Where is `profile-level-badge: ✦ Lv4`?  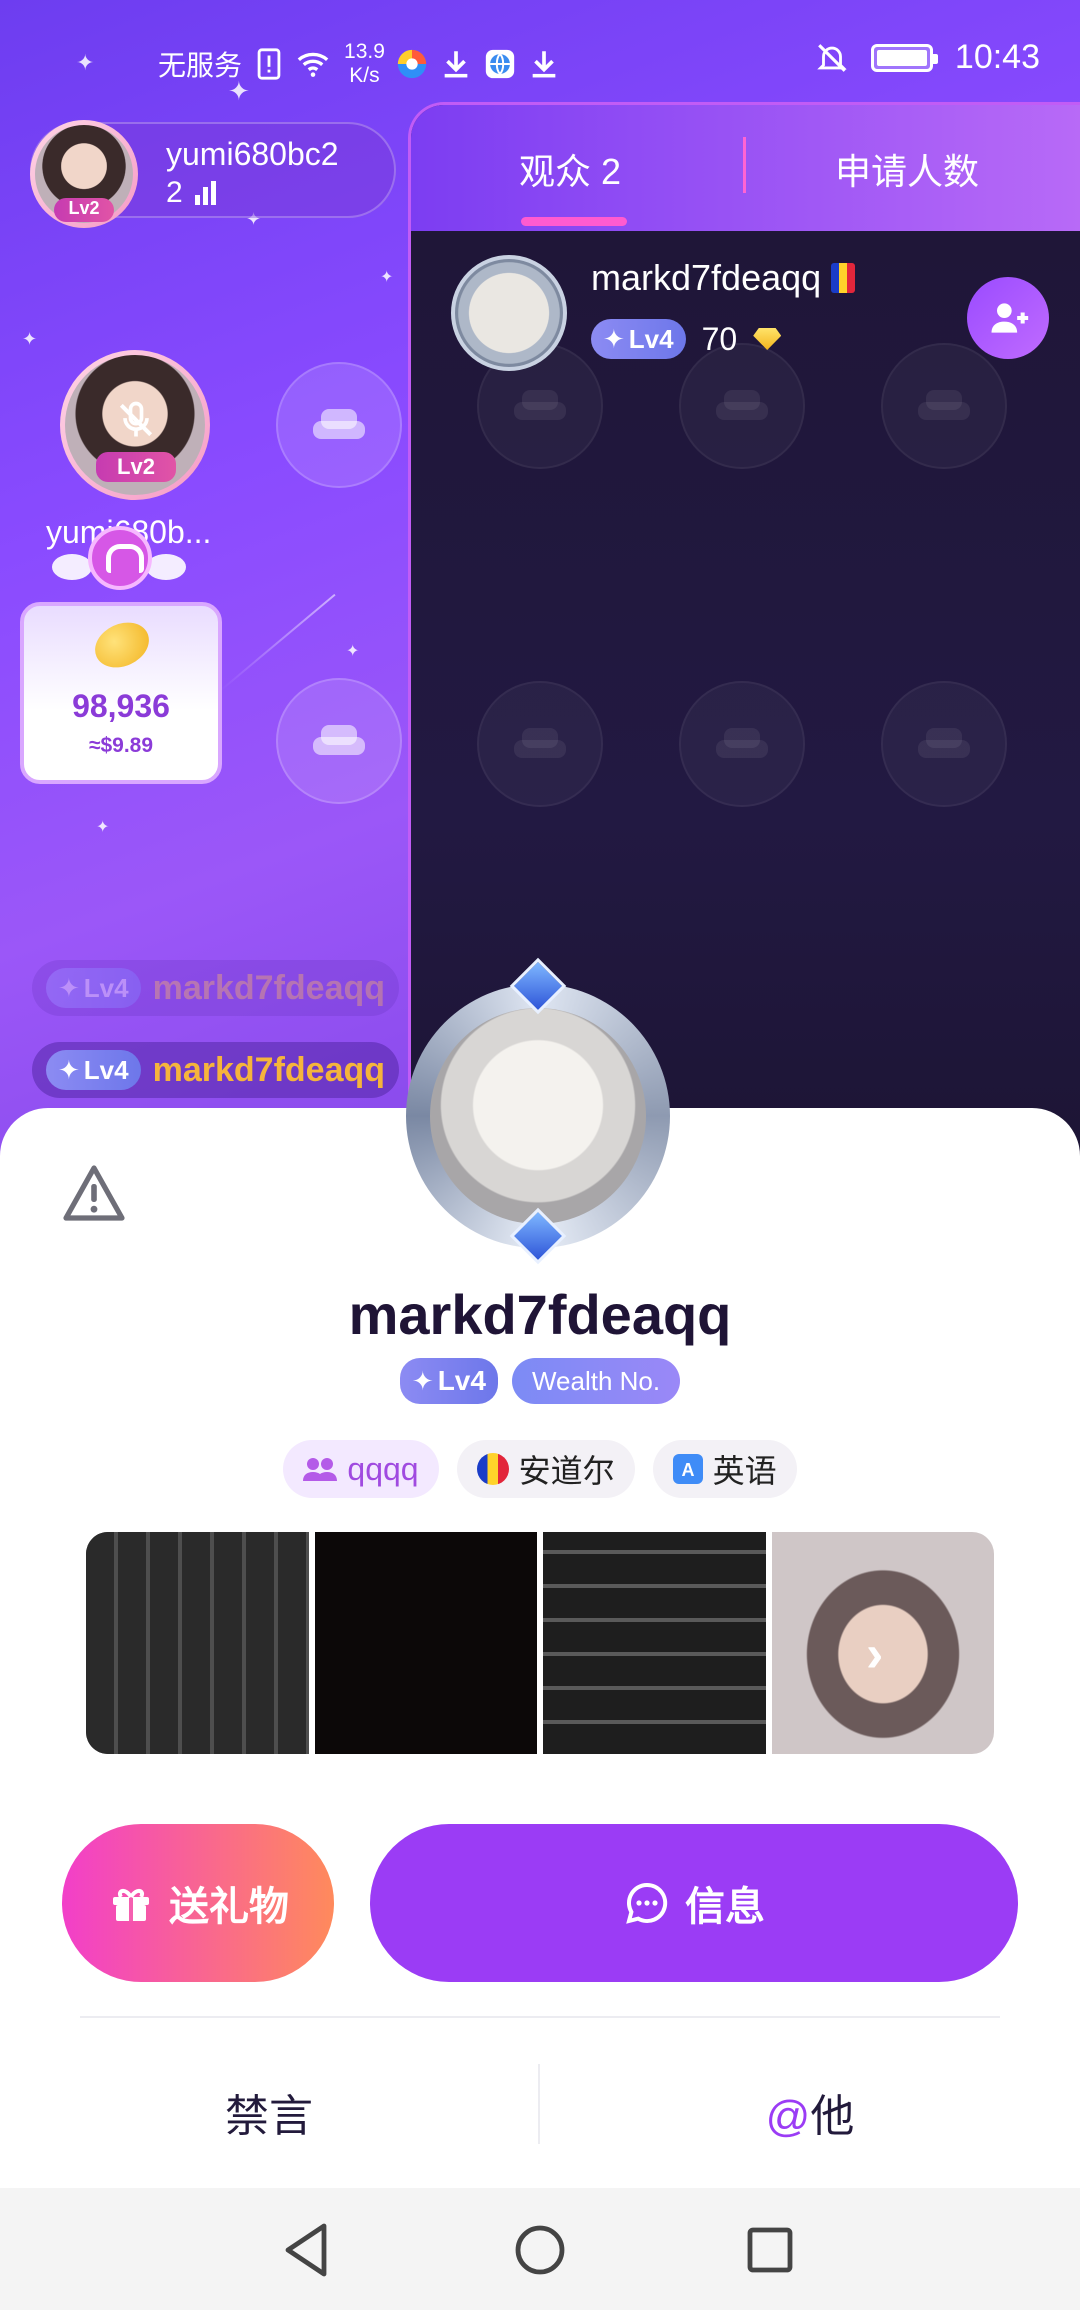 profile-level-badge: ✦ Lv4 is located at coordinates (448, 1381).